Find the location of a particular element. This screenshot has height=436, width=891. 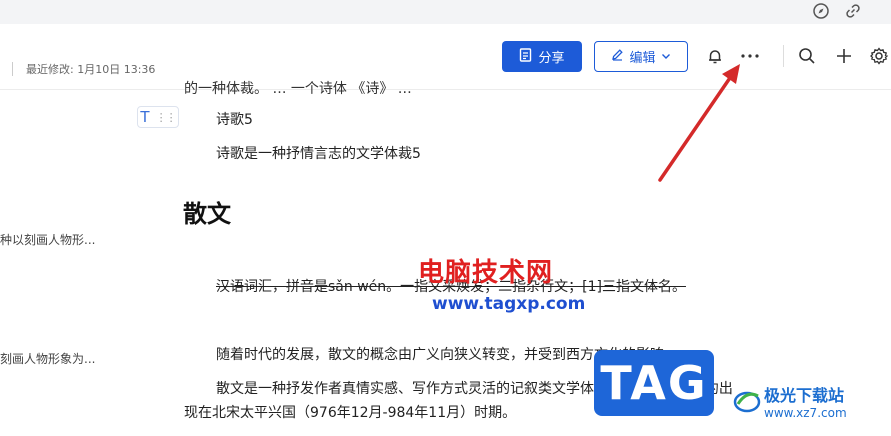

text-type-icon: T is located at coordinates (145, 117).